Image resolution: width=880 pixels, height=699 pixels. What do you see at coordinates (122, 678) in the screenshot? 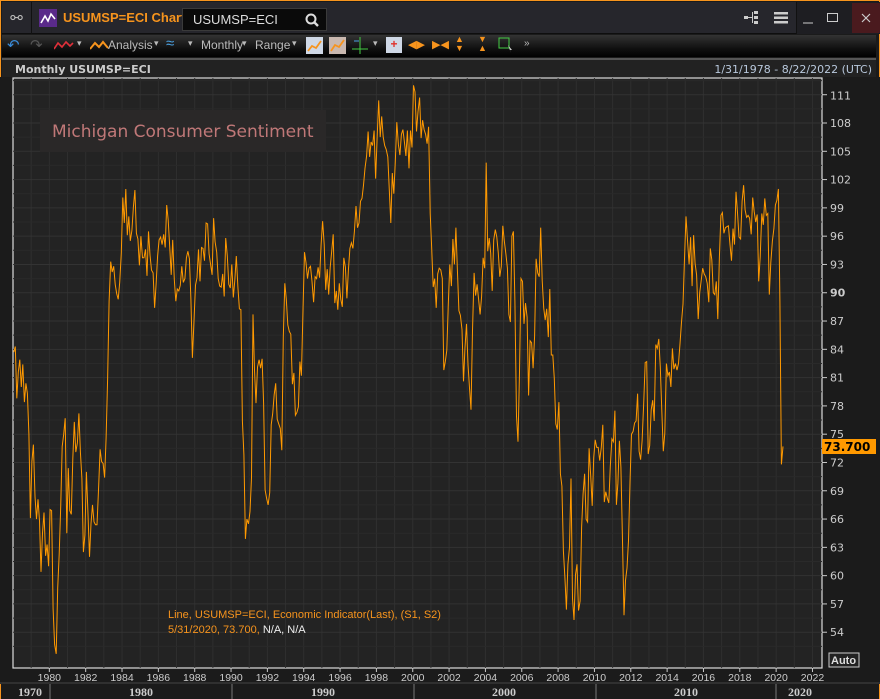
I see `x-tick-label: 1984` at bounding box center [122, 678].